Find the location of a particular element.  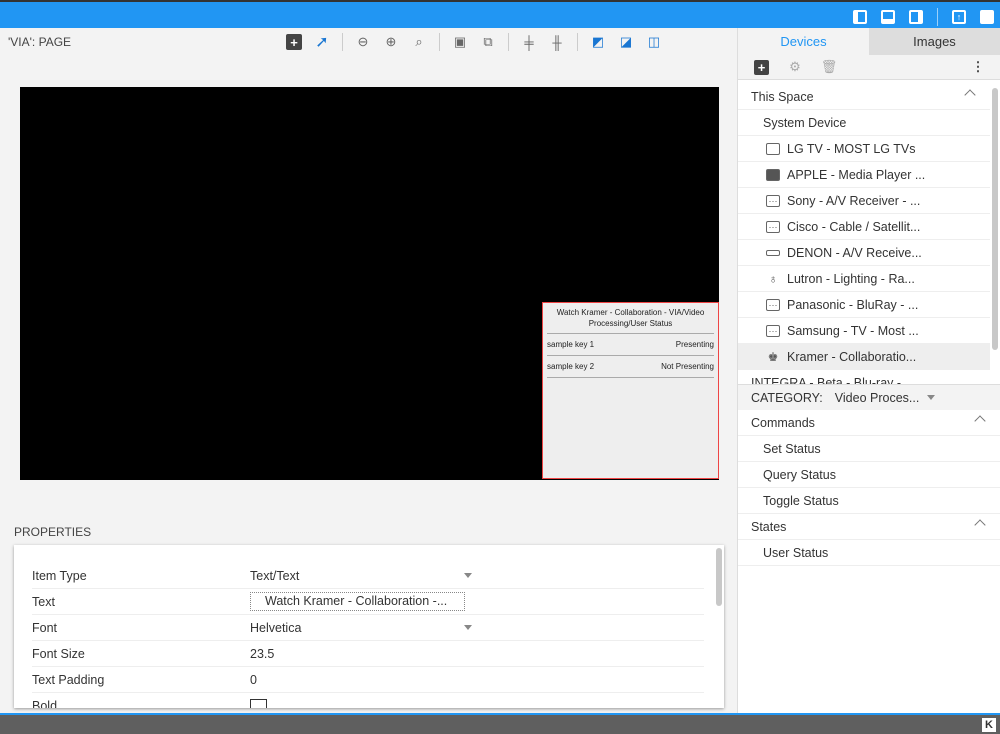

item-label: Query Status is located at coordinates (799, 474).